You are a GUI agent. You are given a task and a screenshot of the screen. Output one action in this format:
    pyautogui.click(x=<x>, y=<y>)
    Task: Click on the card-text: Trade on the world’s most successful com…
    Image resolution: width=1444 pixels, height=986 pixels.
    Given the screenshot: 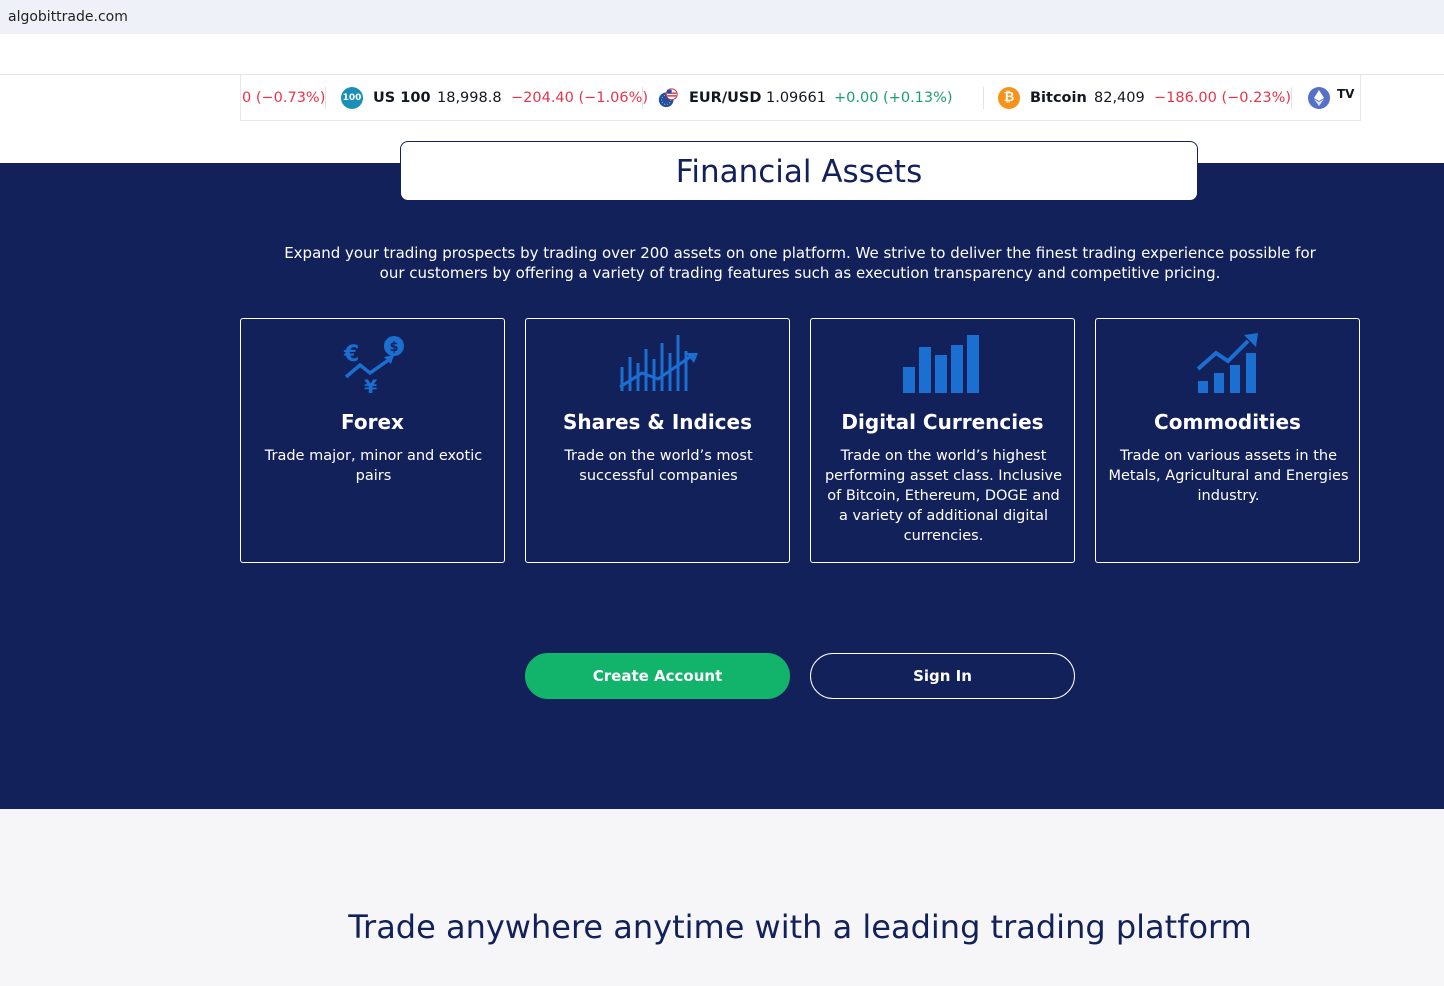 What is the action you would take?
    pyautogui.click(x=658, y=466)
    